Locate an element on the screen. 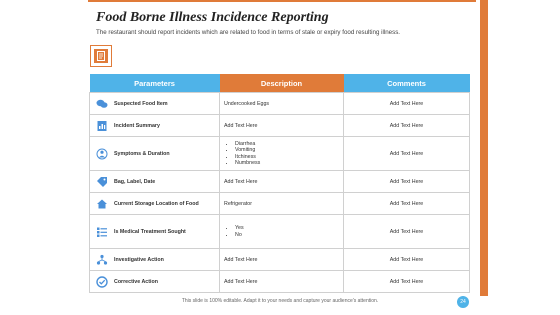  list-item: Numbness is located at coordinates (287, 163).